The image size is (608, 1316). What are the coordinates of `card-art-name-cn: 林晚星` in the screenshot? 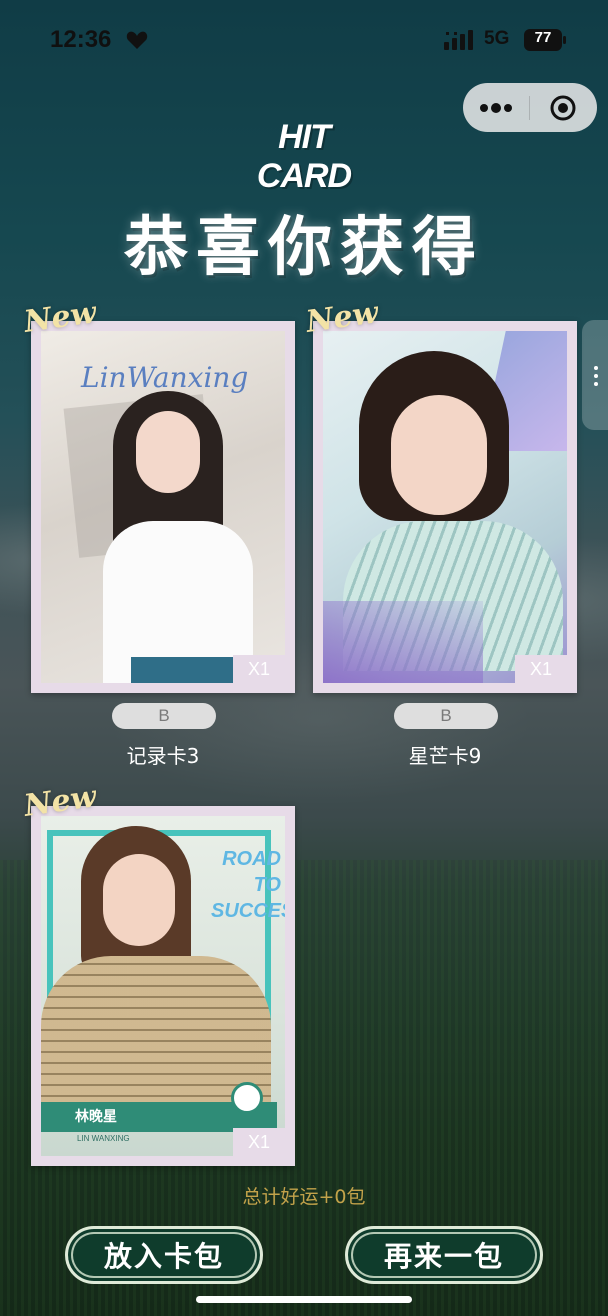 It's located at (96, 1117).